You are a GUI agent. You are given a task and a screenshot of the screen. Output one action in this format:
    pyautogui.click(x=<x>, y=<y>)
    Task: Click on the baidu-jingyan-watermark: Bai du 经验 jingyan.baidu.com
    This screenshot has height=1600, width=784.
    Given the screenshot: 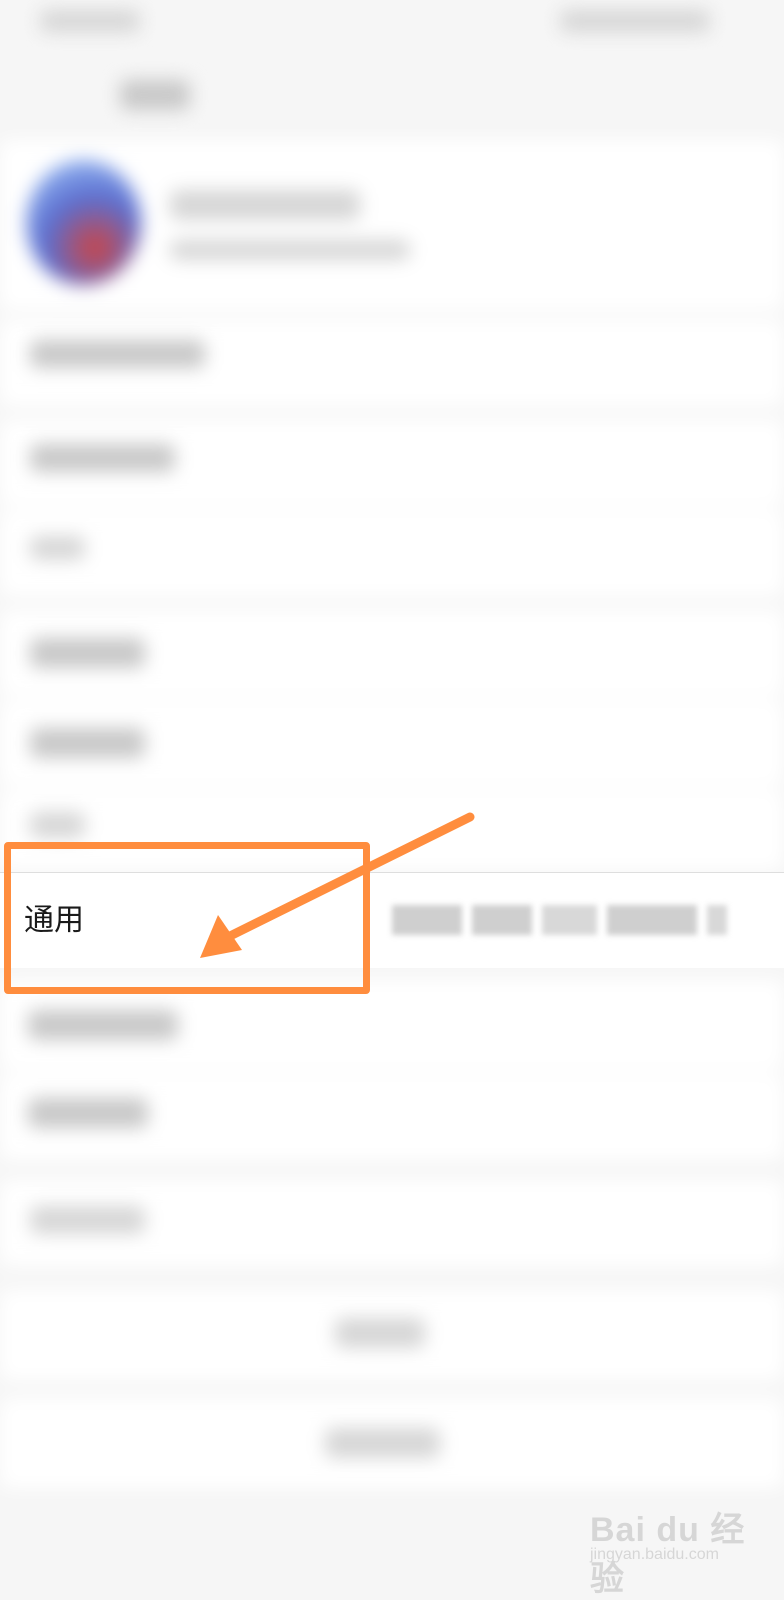 What is the action you would take?
    pyautogui.click(x=670, y=1543)
    